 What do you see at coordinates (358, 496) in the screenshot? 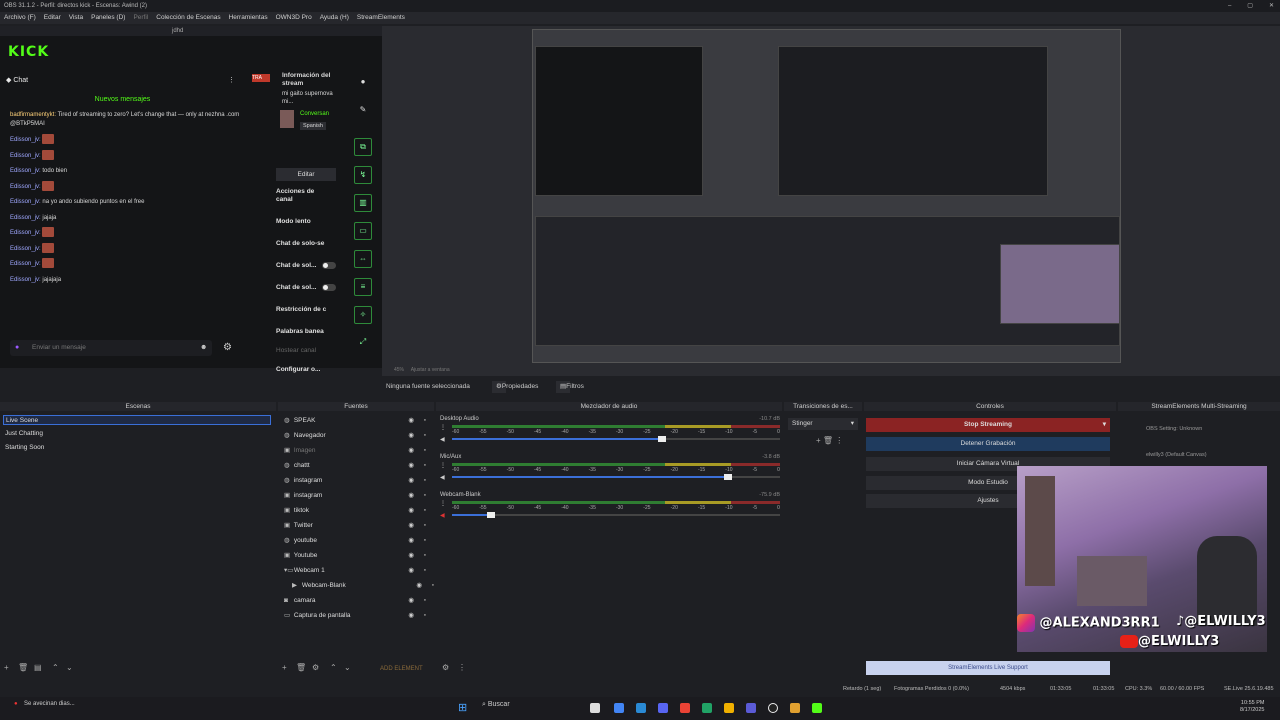
I see `source-item: ▣ instagram ◉ ▪` at bounding box center [358, 496].